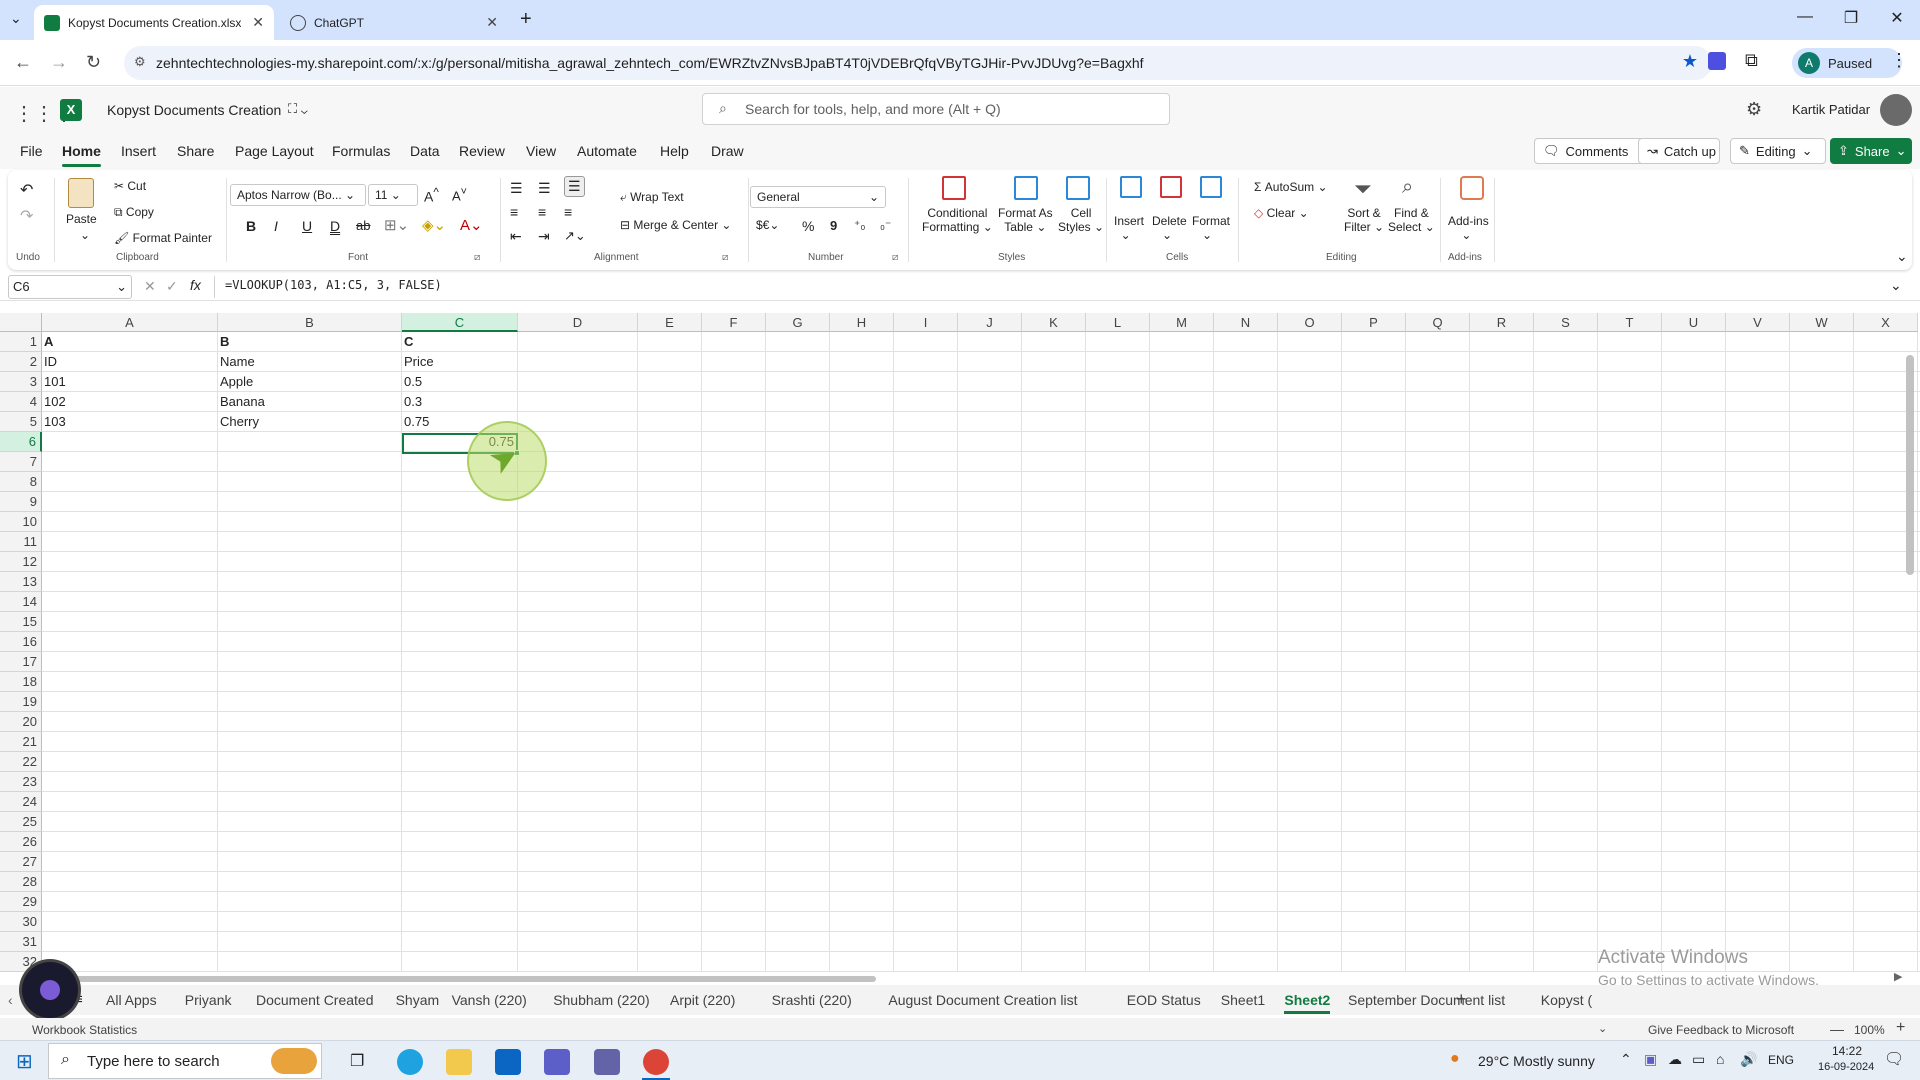 This screenshot has height=1080, width=1920. Describe the element at coordinates (516, 188) in the screenshot. I see `align-top-icon: ☰` at that location.